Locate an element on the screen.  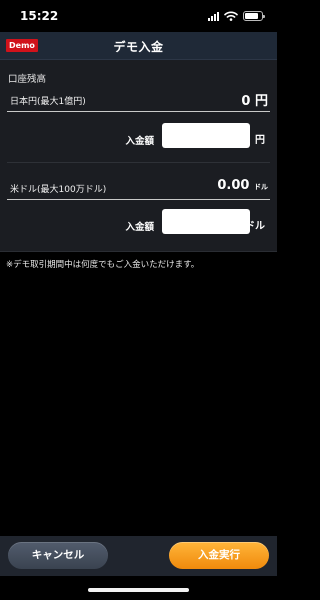
jpy-deposit-unit: 円 is located at coordinates (260, 140).